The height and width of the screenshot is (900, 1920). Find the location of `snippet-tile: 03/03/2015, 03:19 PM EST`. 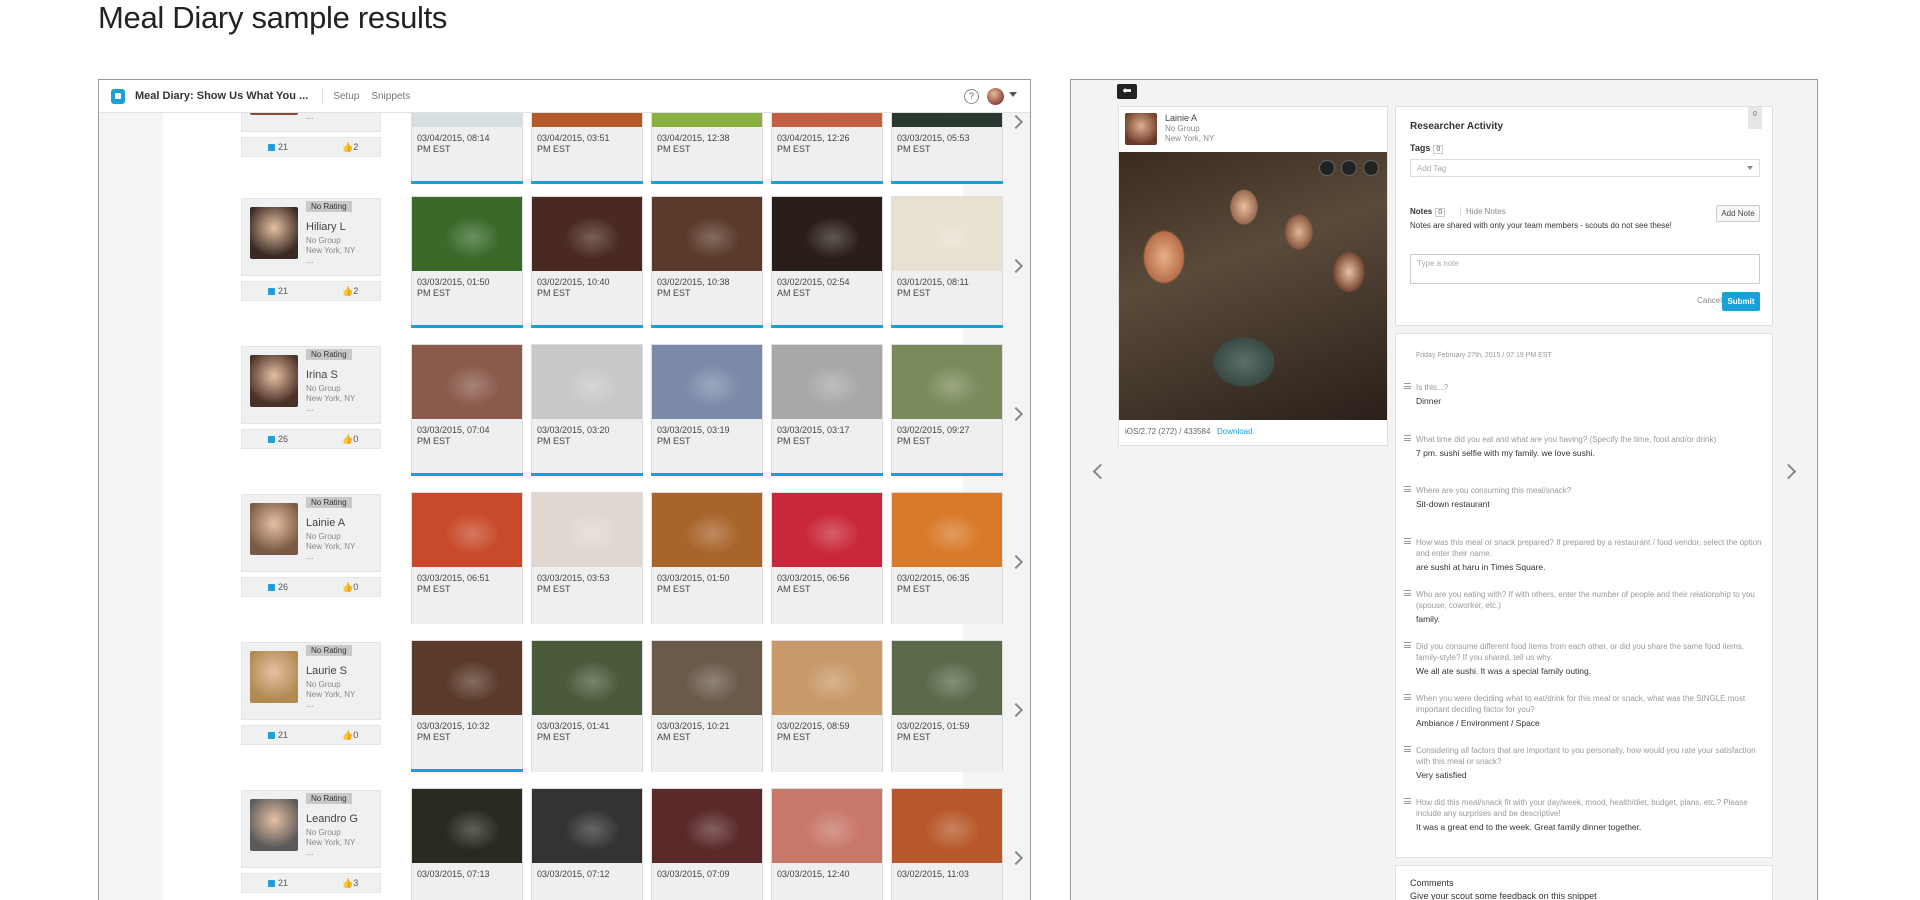

snippet-tile: 03/03/2015, 03:19 PM EST is located at coordinates (707, 410).